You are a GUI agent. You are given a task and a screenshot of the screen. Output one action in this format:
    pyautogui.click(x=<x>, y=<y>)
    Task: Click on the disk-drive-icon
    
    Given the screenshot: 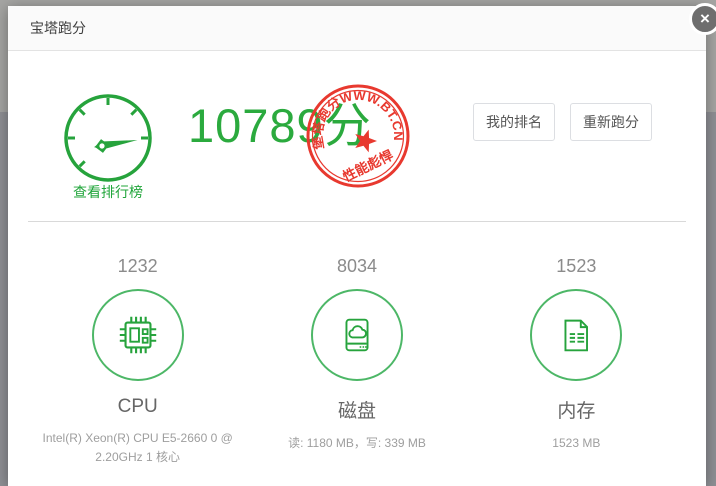 What is the action you would take?
    pyautogui.click(x=357, y=335)
    